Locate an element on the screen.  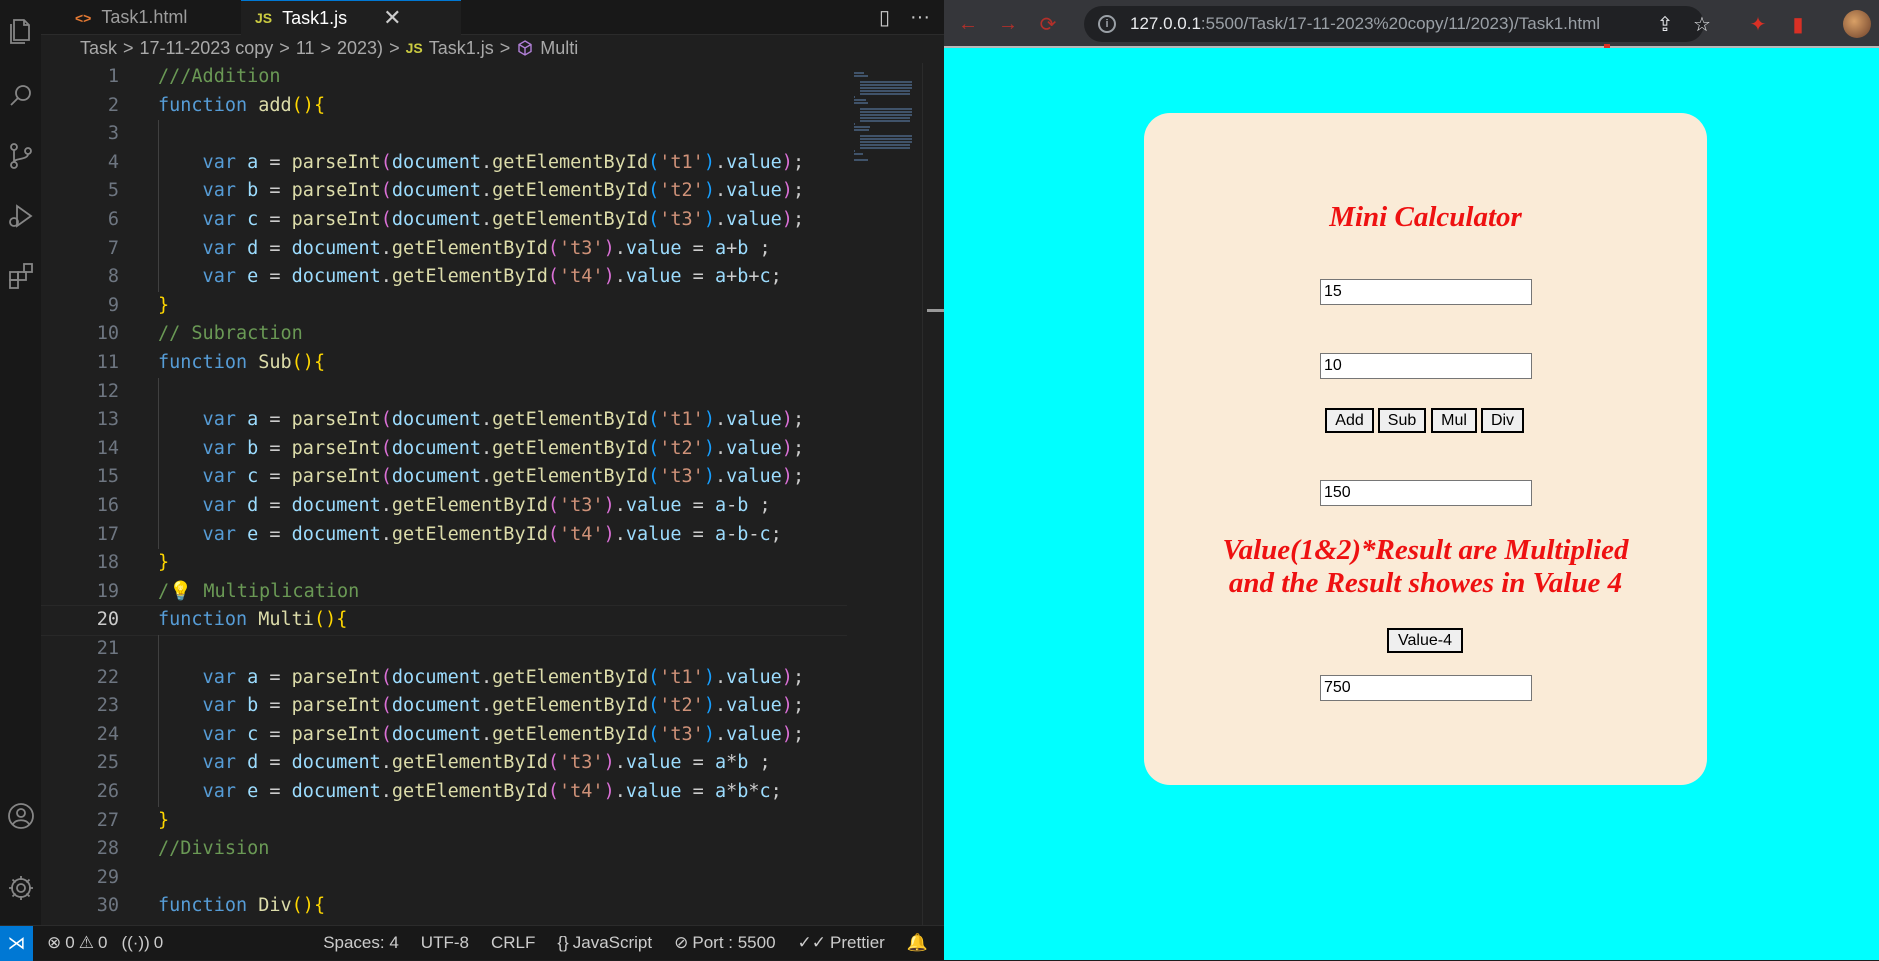
split-editor-icon: ▯ is located at coordinates (884, 17).